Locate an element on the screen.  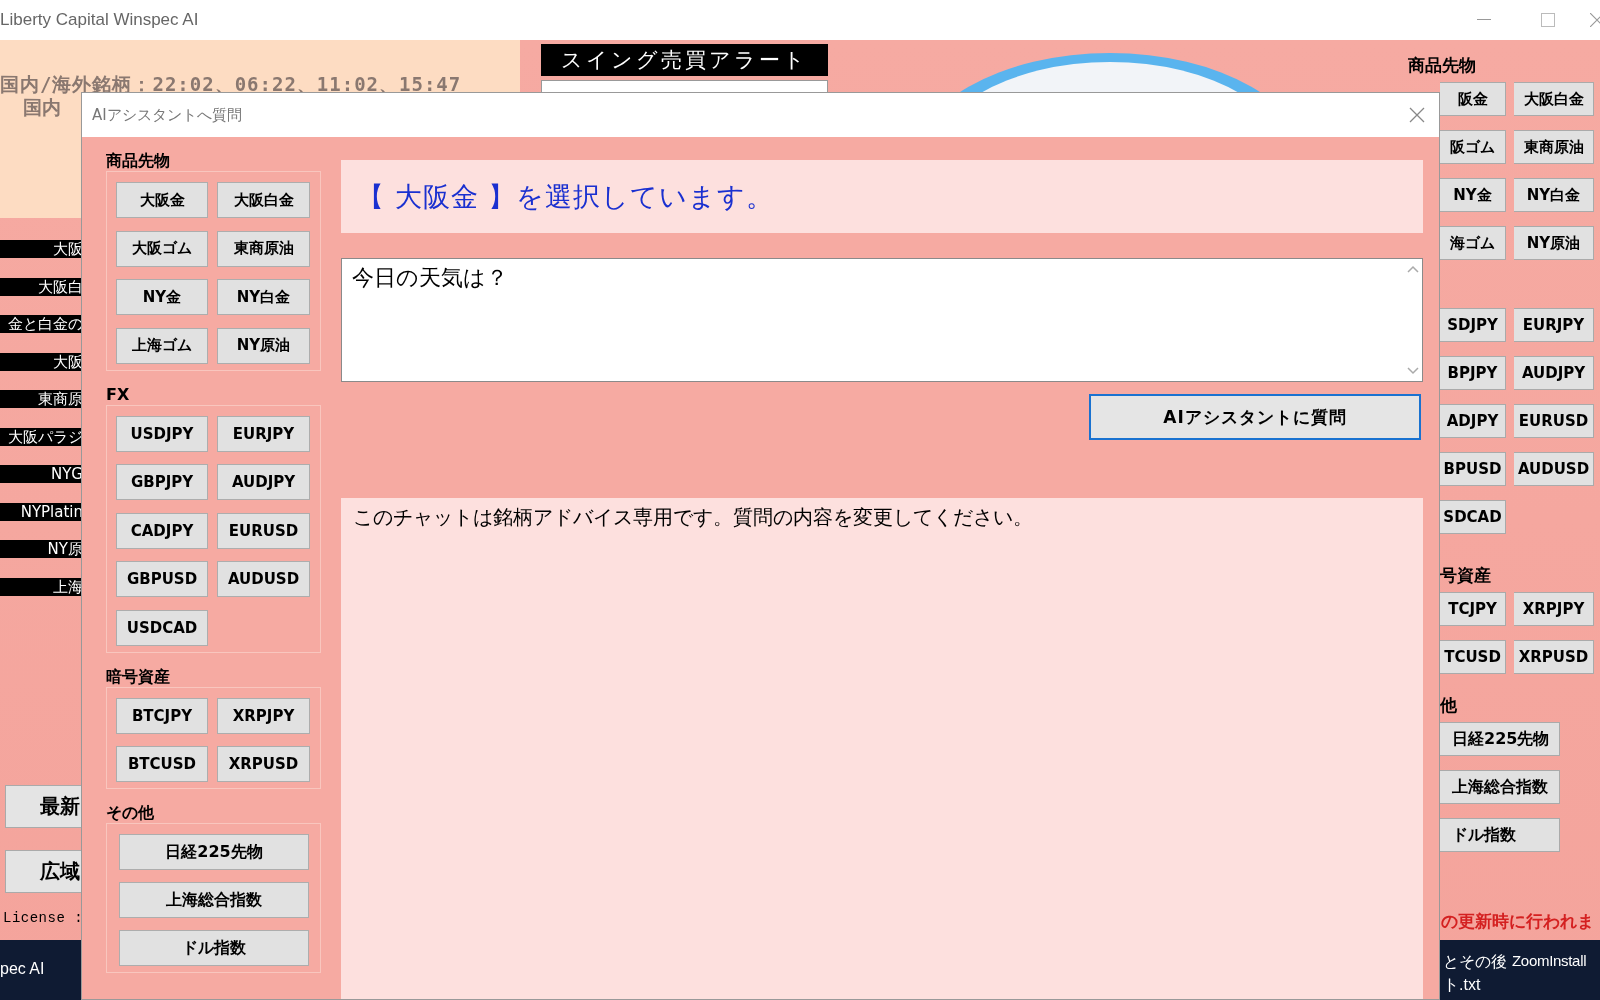
taskbar-text: ト.txt is located at coordinates (1462, 985).